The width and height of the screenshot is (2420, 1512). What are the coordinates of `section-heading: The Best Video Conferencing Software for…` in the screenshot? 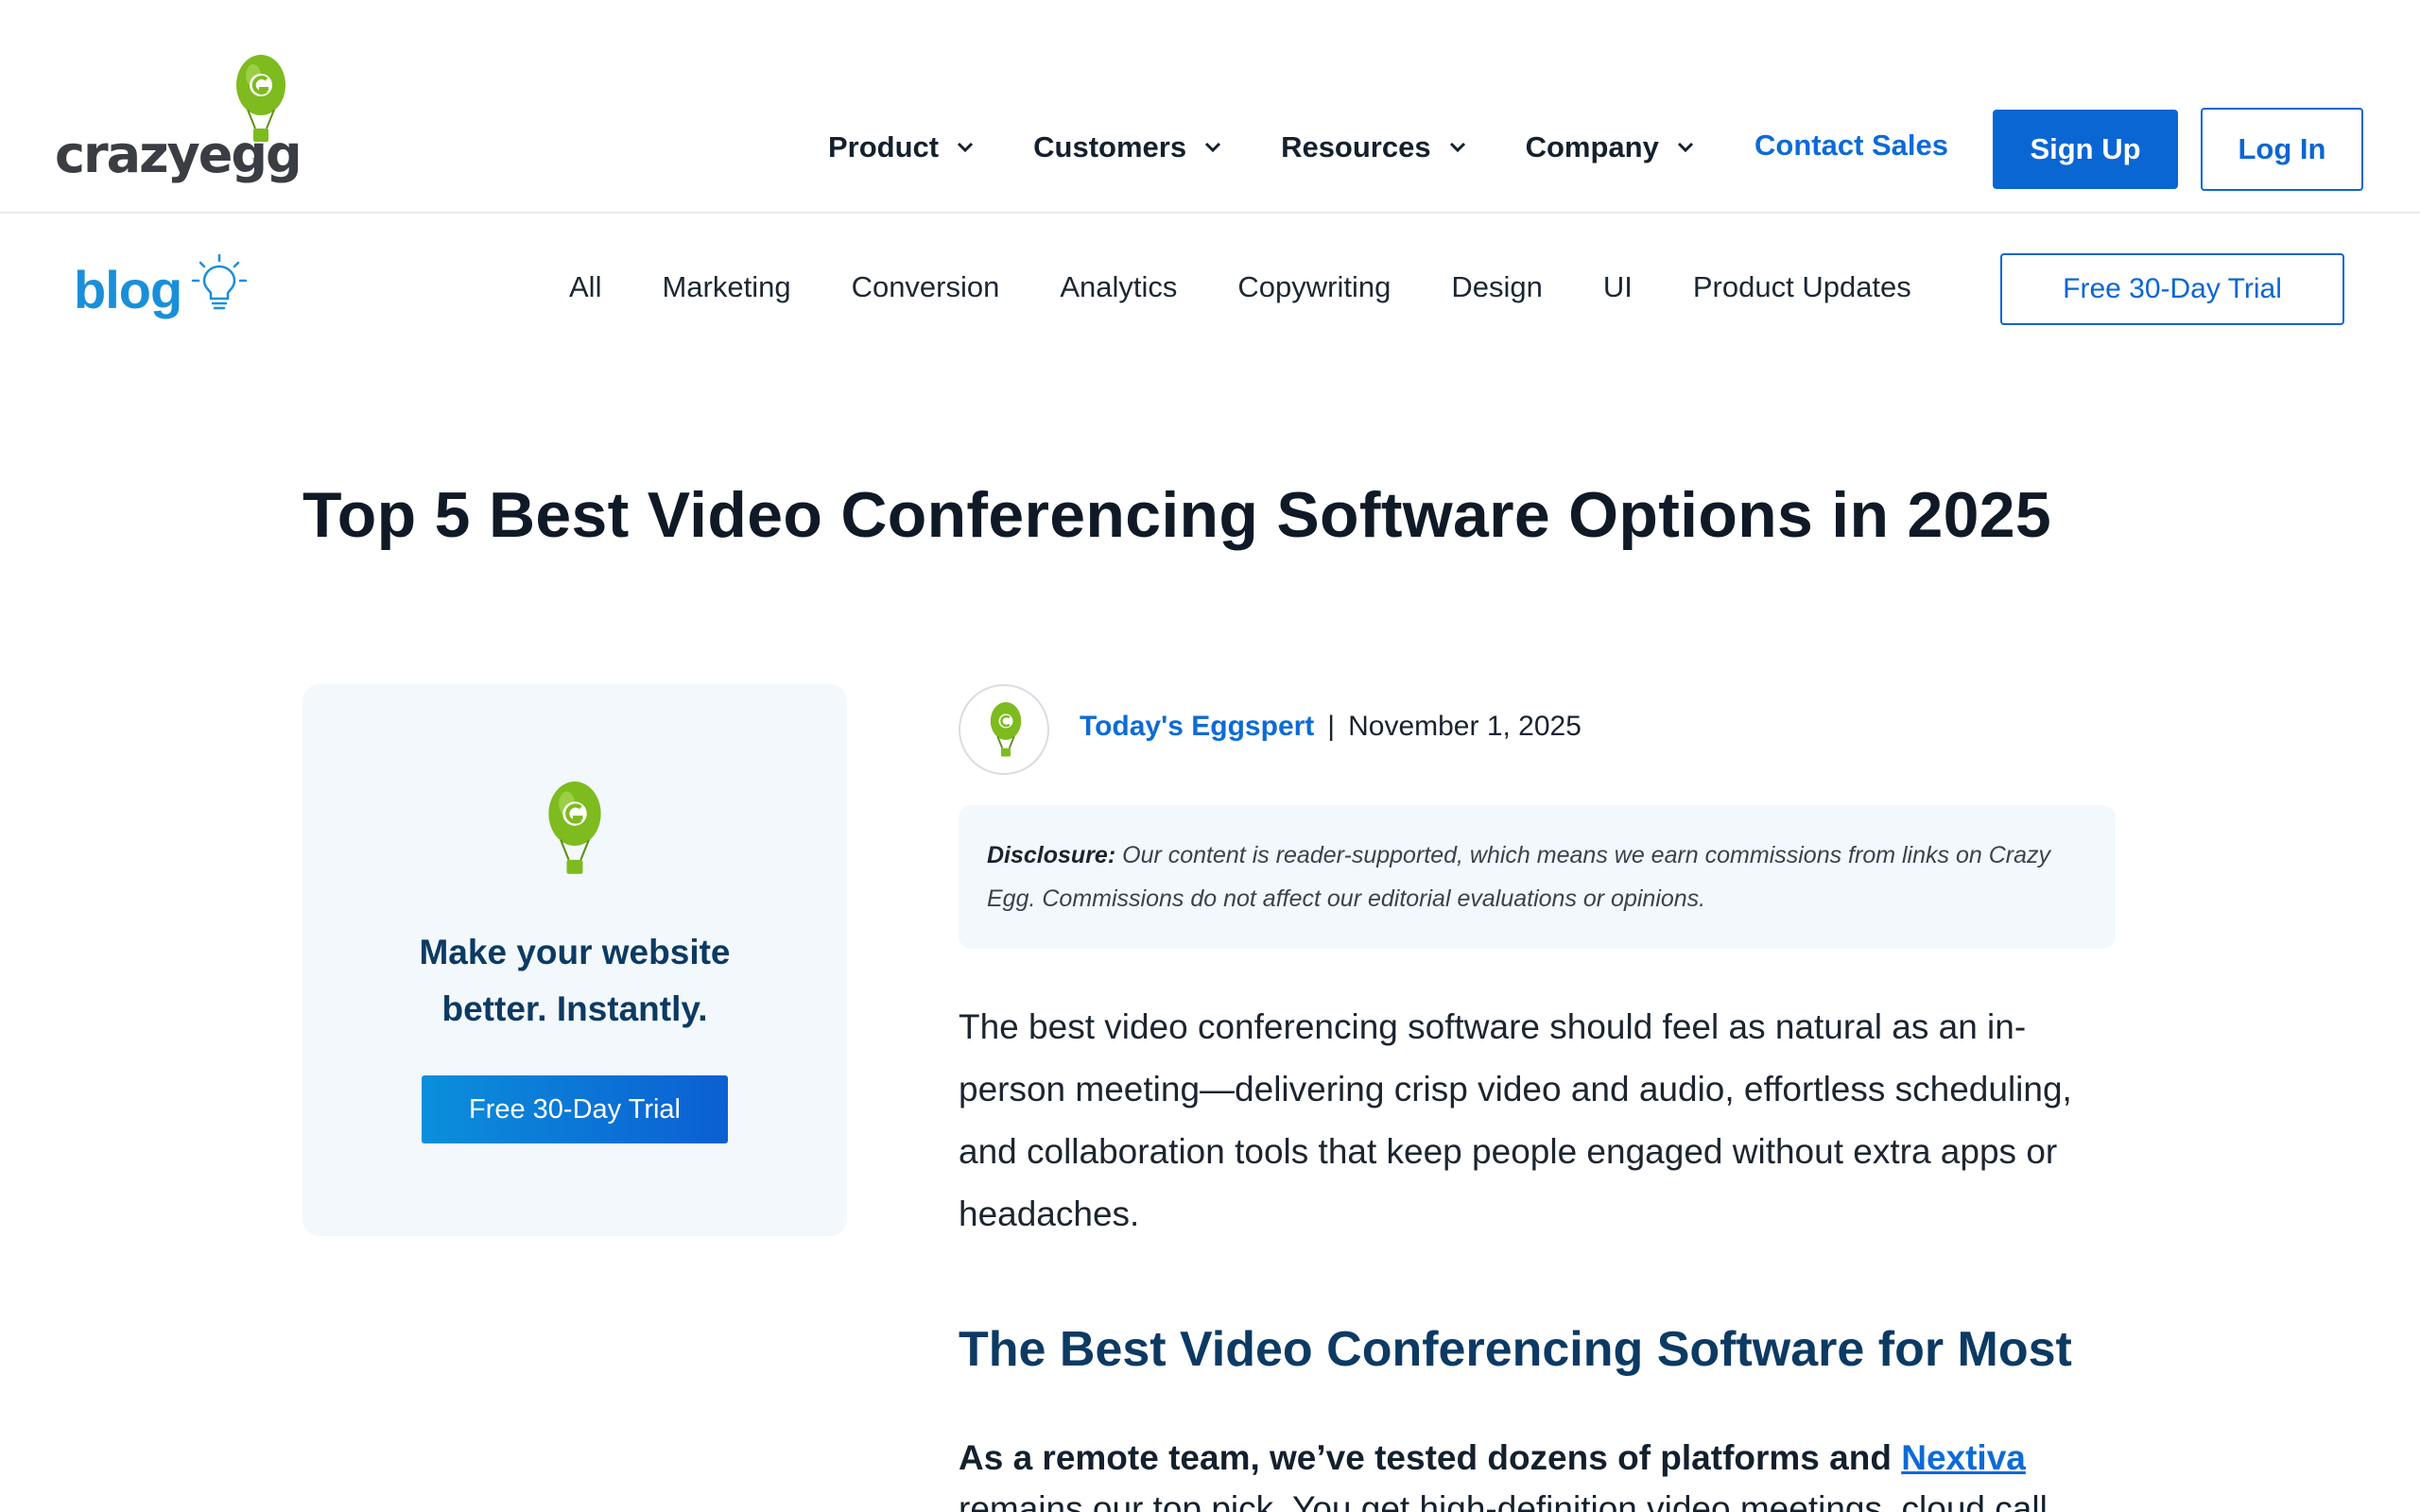 It's located at (1516, 1349).